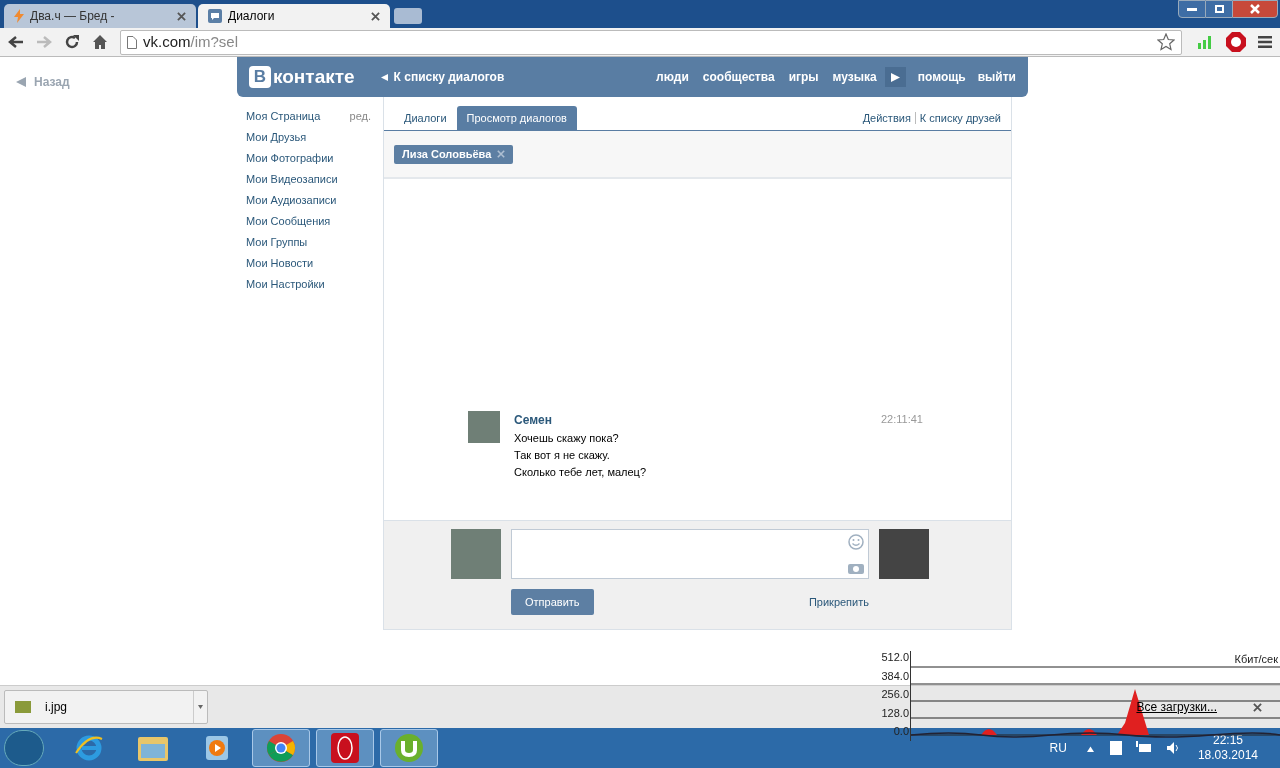 The height and width of the screenshot is (768, 1280). Describe the element at coordinates (100, 42) in the screenshot. I see `home-icon` at that location.